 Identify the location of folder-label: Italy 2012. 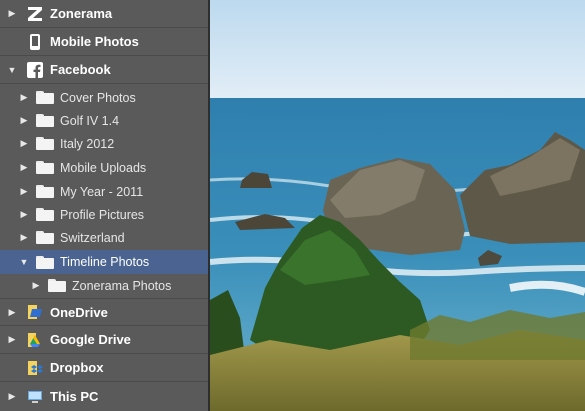
(87, 143).